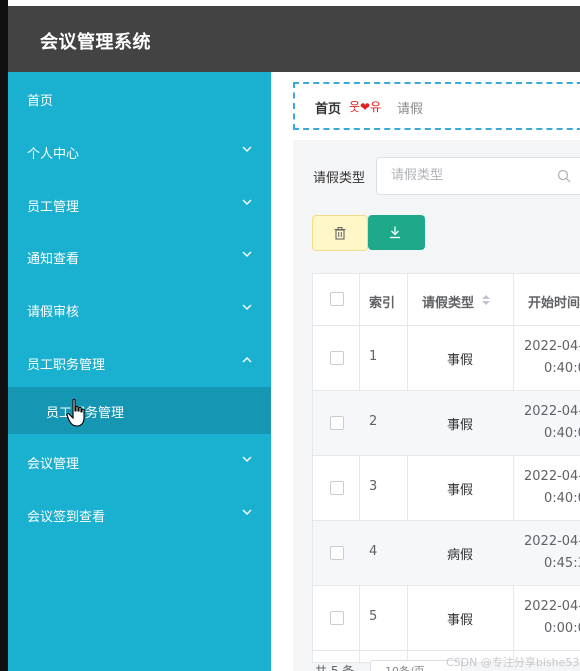 This screenshot has height=671, width=580. Describe the element at coordinates (53, 464) in the screenshot. I see `sidebar-item-label: 会议管理` at that location.